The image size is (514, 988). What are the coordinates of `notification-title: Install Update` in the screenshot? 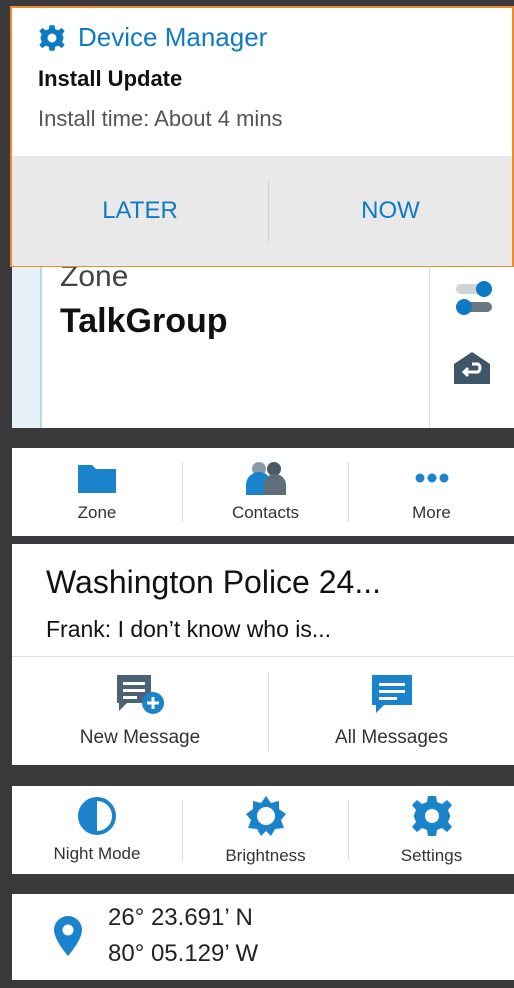 It's located at (110, 78).